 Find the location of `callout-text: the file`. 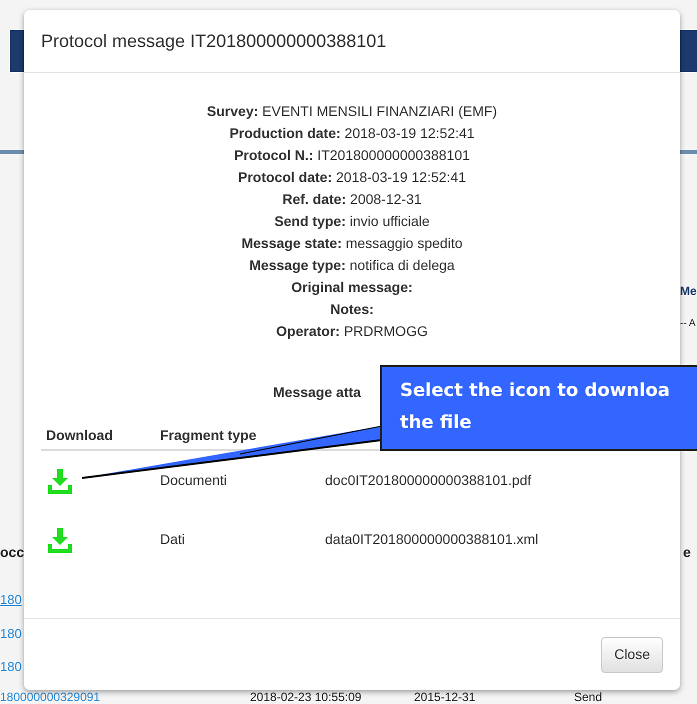

callout-text: the file is located at coordinates (436, 423).